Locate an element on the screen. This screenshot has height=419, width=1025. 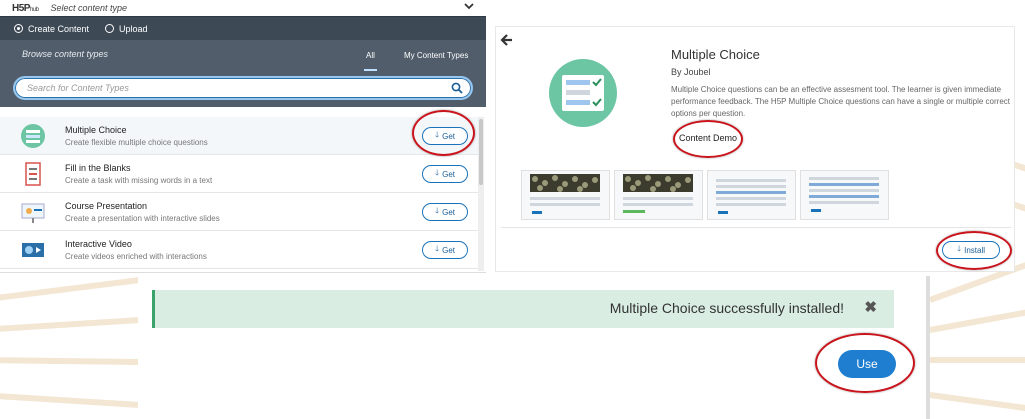
radio-selected-icon is located at coordinates (18, 28).